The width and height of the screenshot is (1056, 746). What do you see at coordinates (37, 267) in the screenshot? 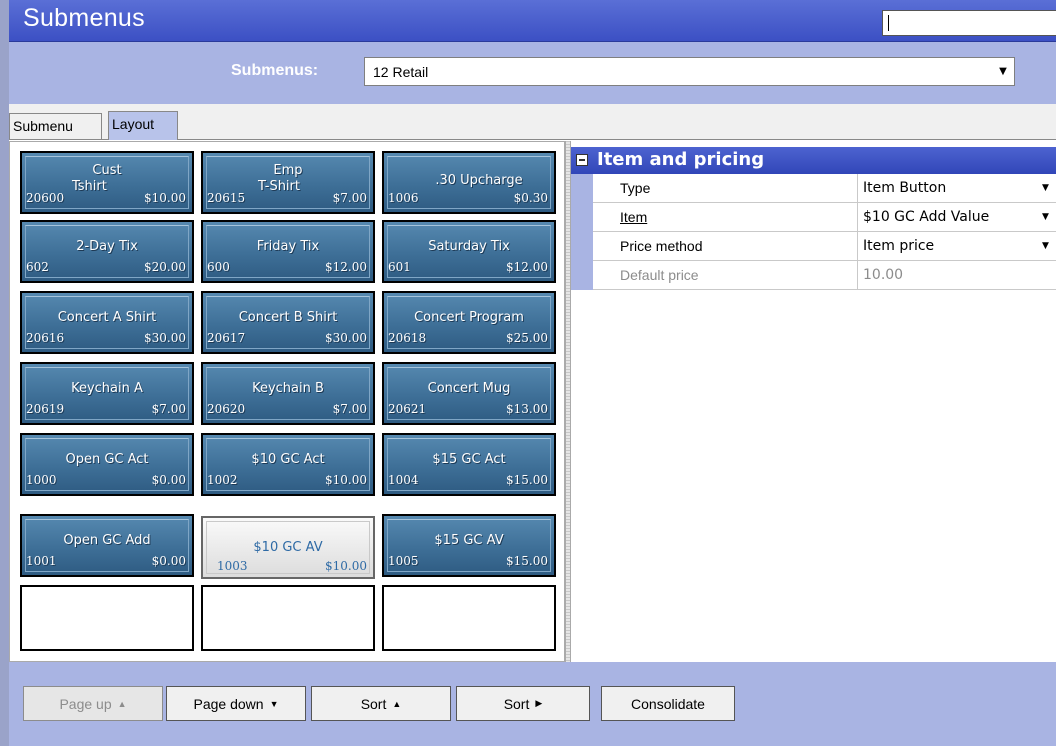
I see `grid-button-number: 602` at bounding box center [37, 267].